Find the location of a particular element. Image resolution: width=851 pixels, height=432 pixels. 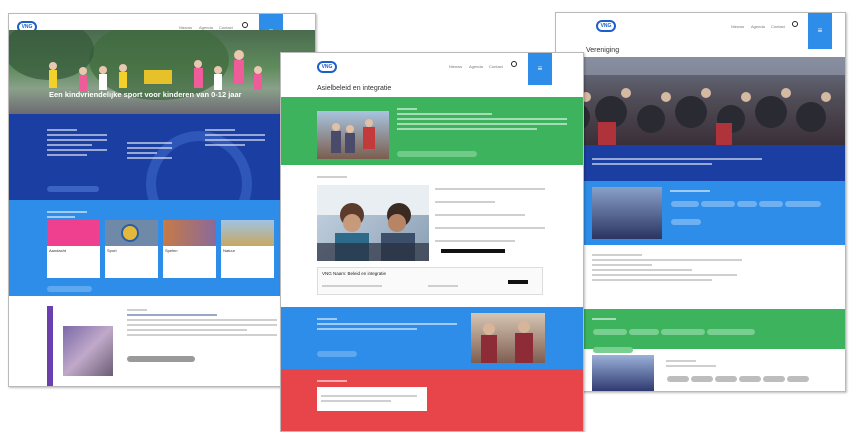

green-section is located at coordinates (432, 131).